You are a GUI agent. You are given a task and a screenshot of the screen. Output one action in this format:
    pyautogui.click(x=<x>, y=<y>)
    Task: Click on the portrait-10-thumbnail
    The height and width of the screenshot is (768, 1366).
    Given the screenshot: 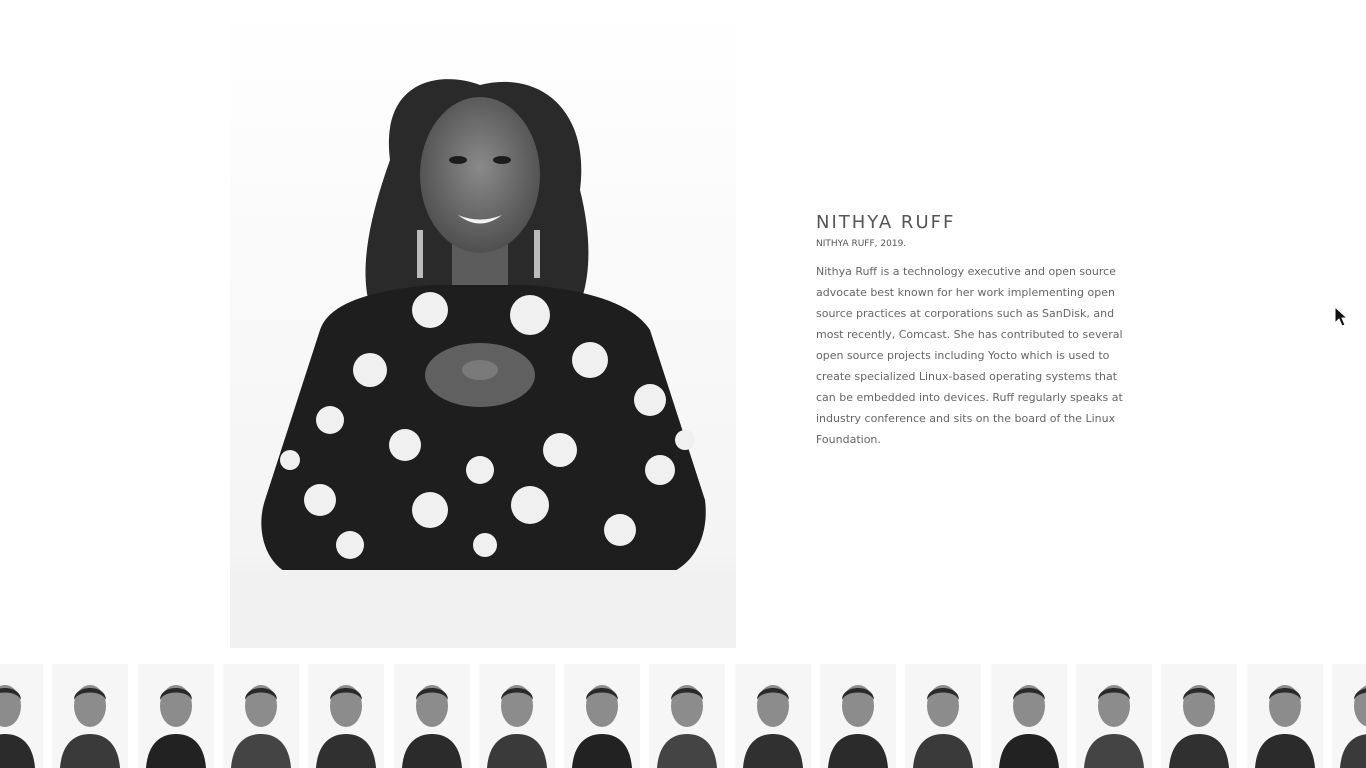 What is the action you would take?
    pyautogui.click(x=773, y=716)
    